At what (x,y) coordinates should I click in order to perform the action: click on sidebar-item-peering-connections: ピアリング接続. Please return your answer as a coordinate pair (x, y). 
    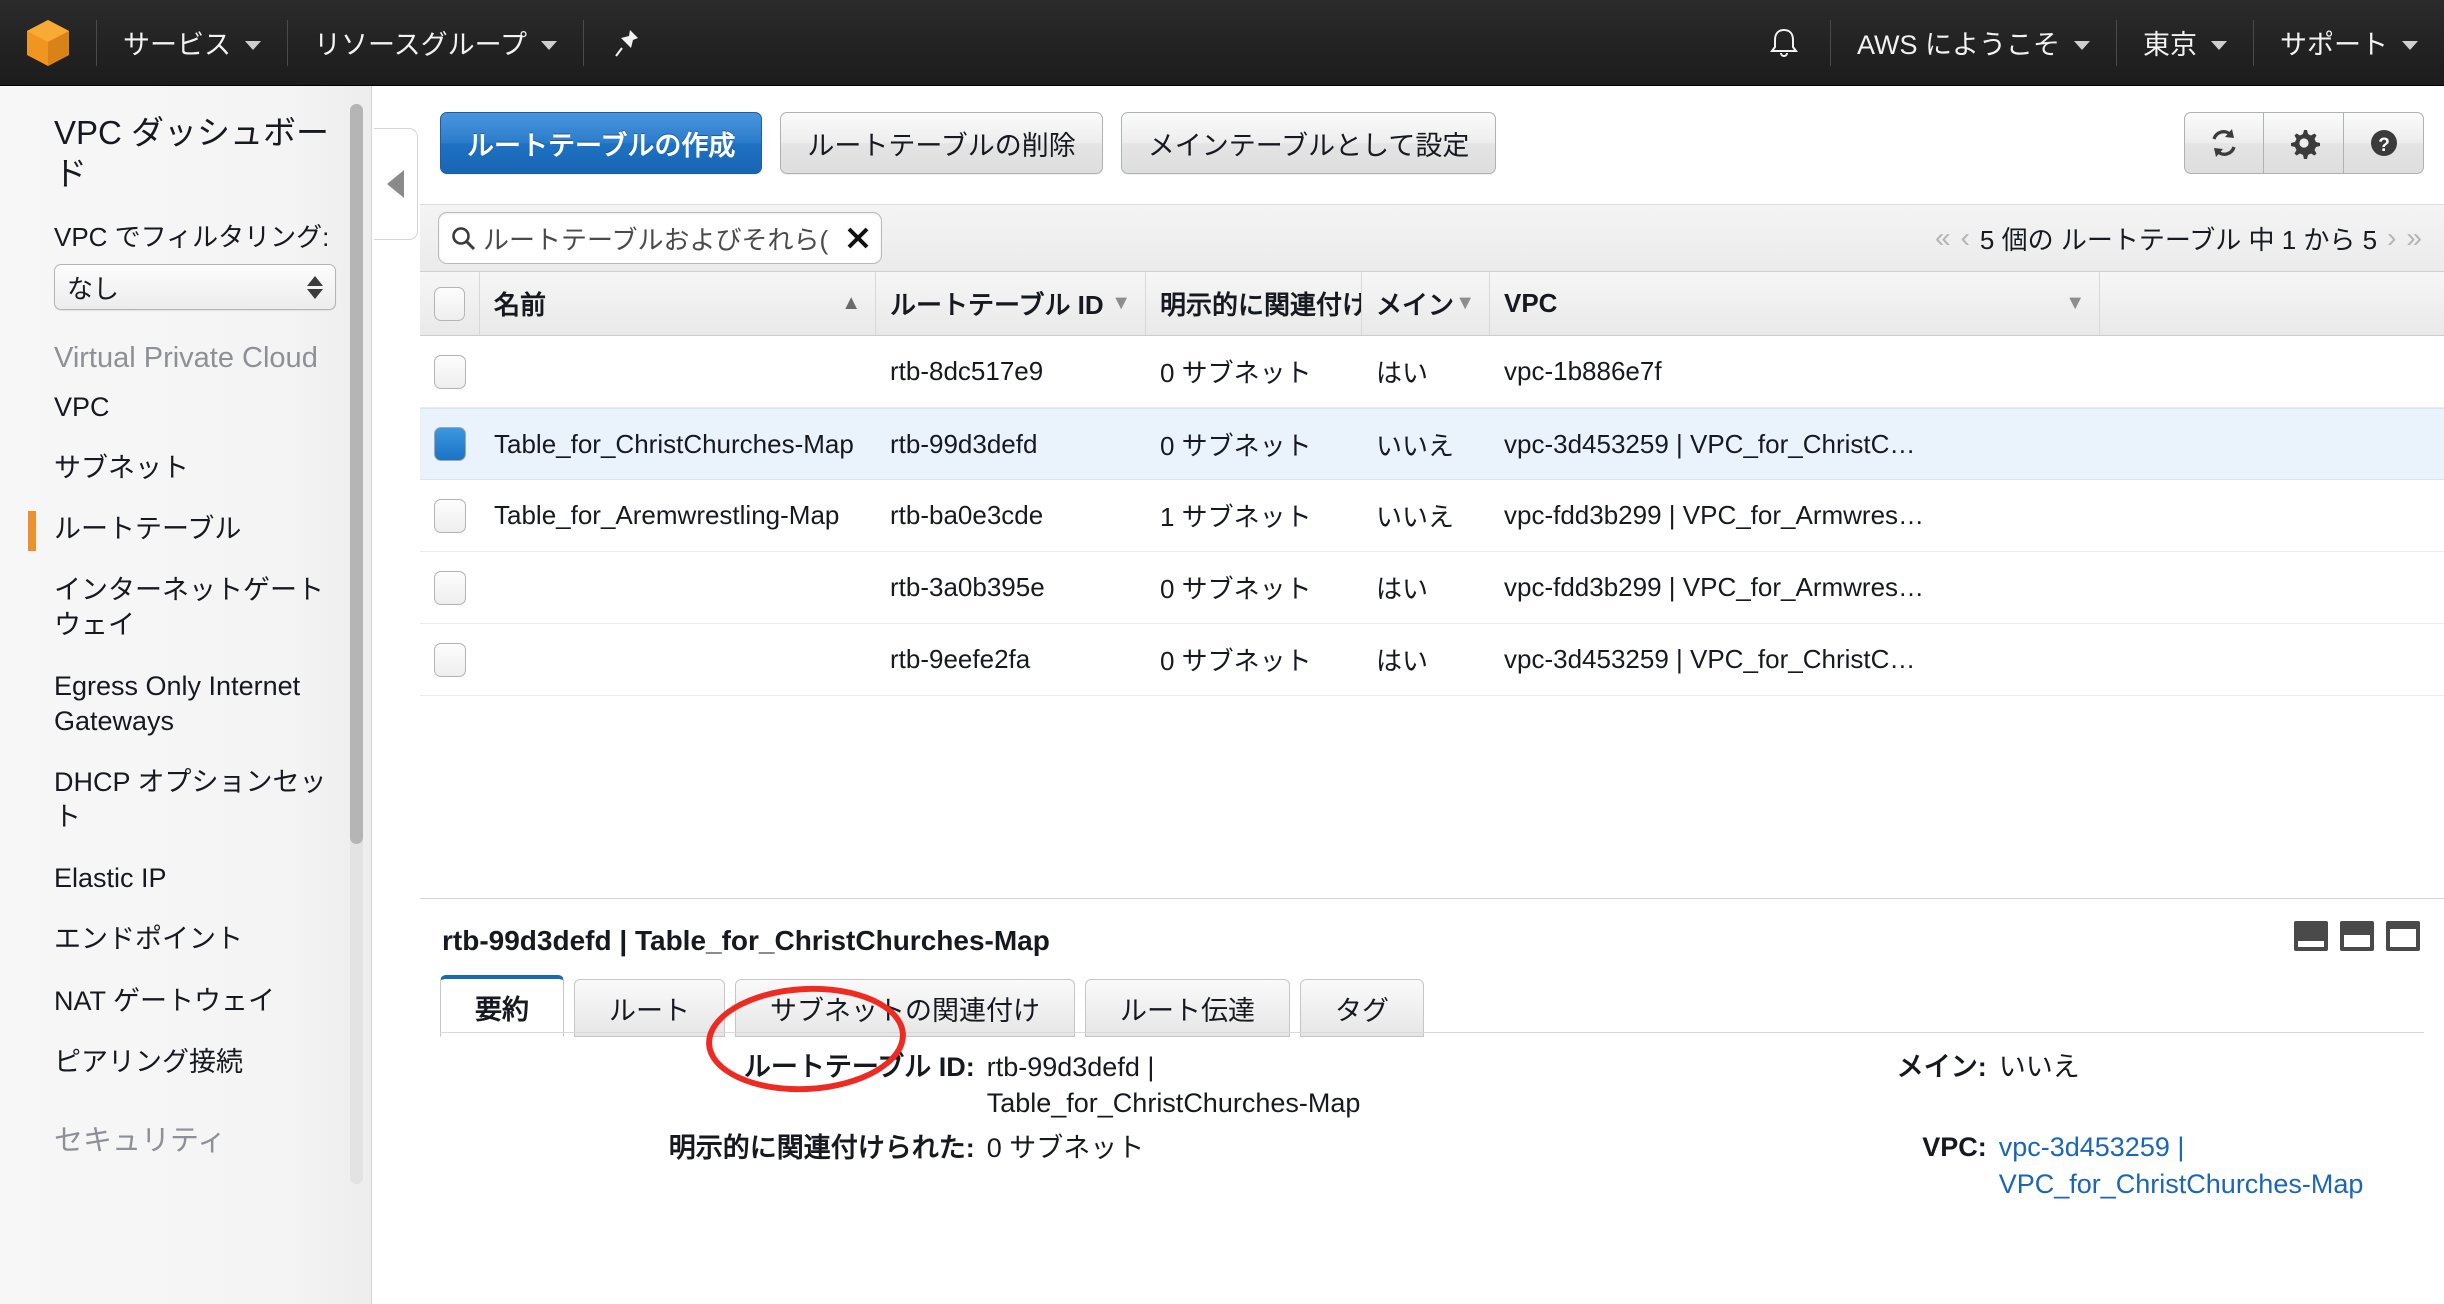
    Looking at the image, I should click on (185, 1062).